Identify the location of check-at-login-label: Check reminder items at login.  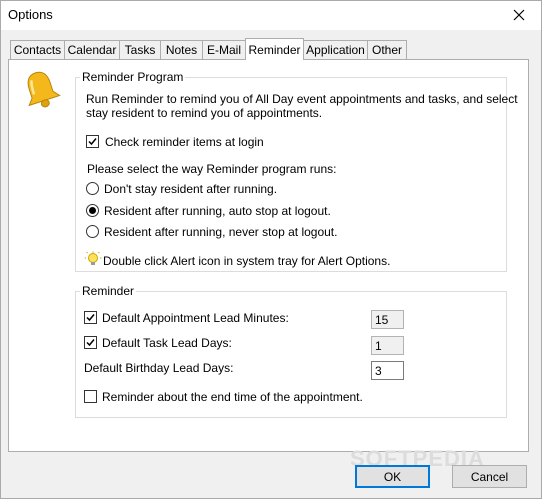
(184, 142).